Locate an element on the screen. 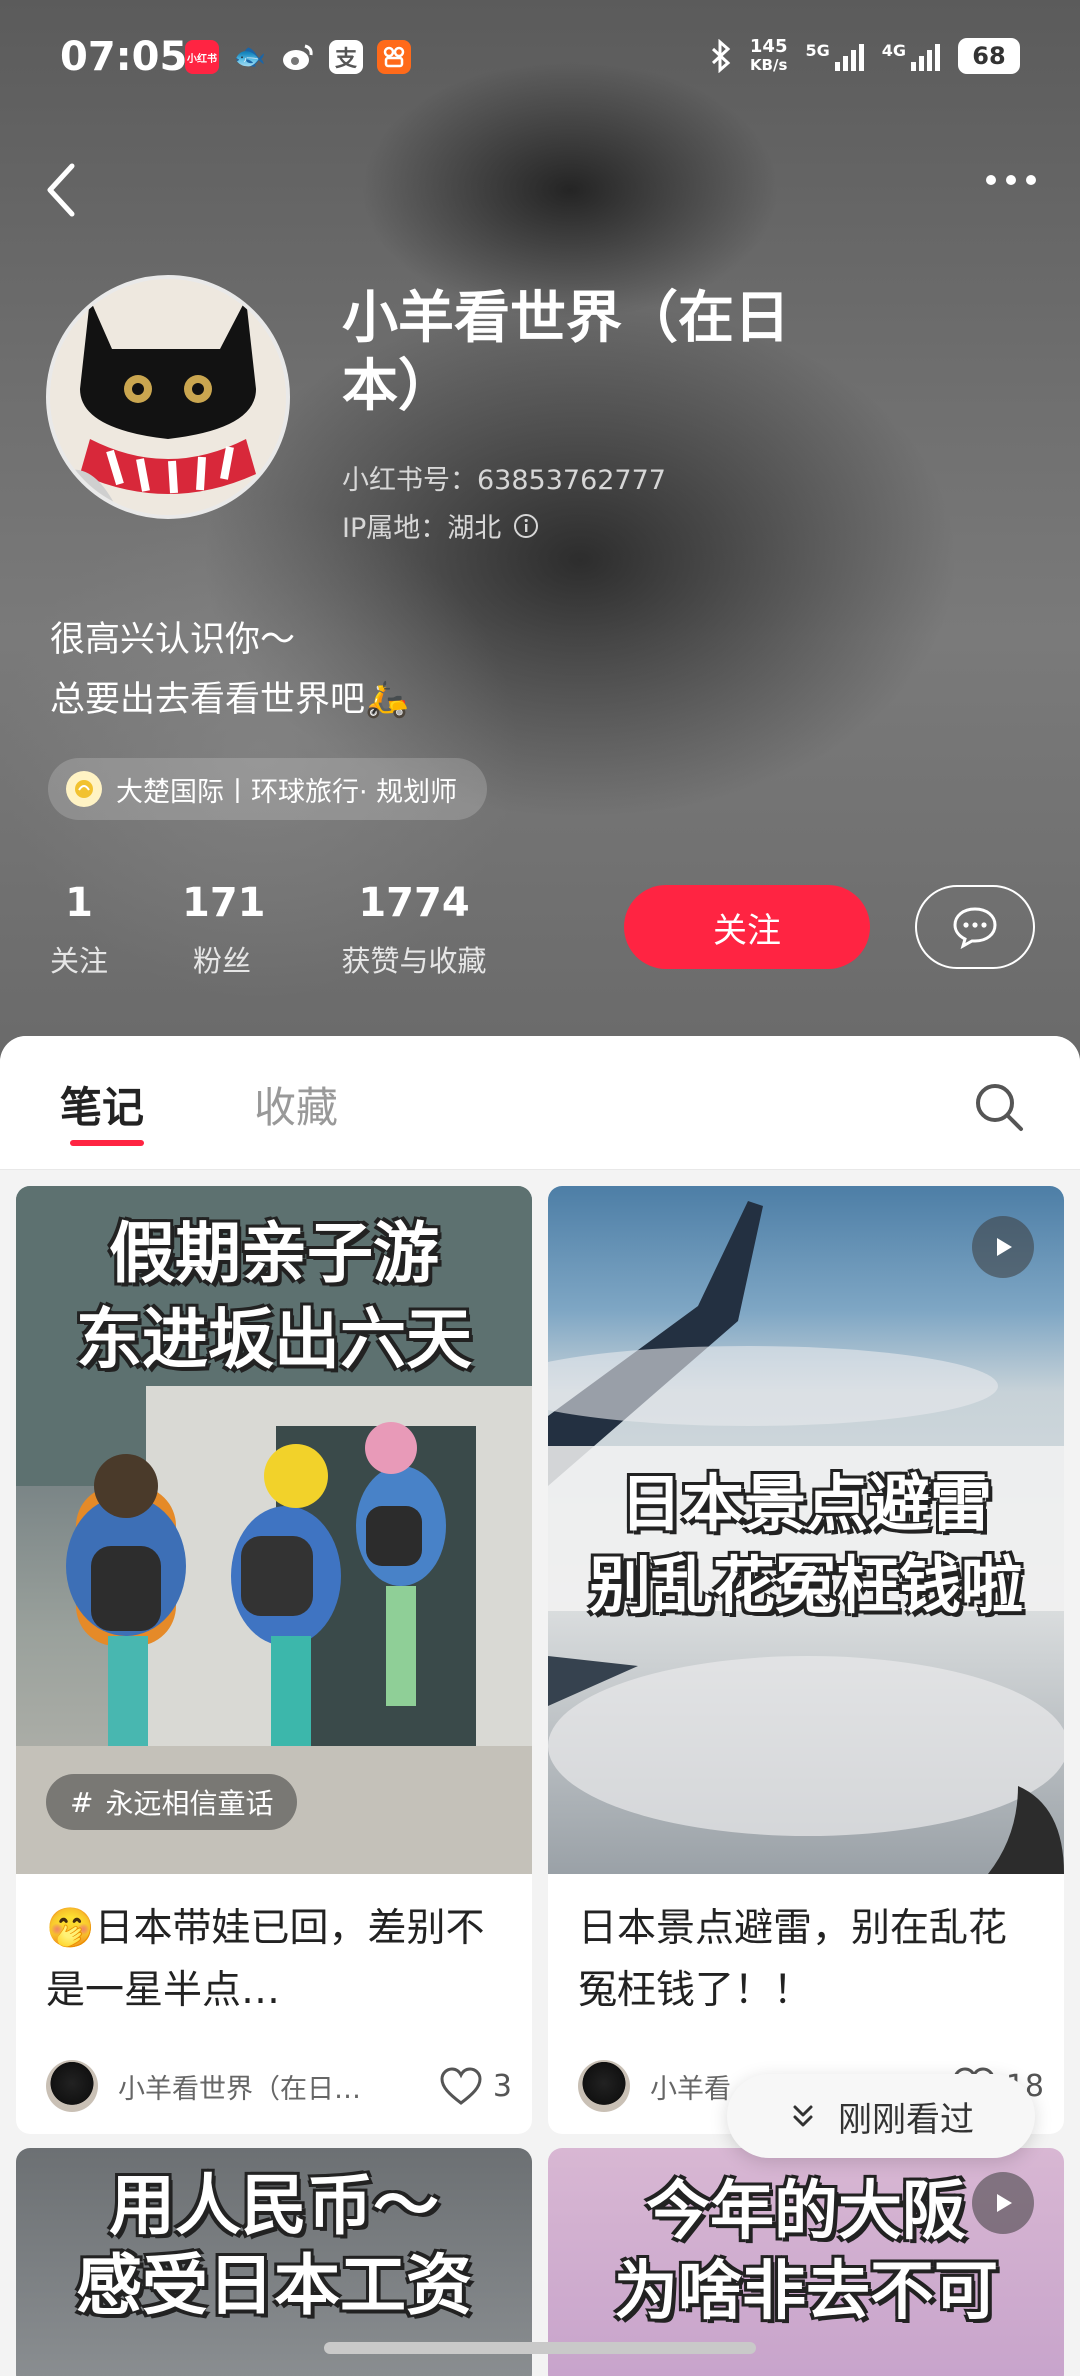 Image resolution: width=1080 pixels, height=2376 pixels. like-count: 3 is located at coordinates (502, 2086).